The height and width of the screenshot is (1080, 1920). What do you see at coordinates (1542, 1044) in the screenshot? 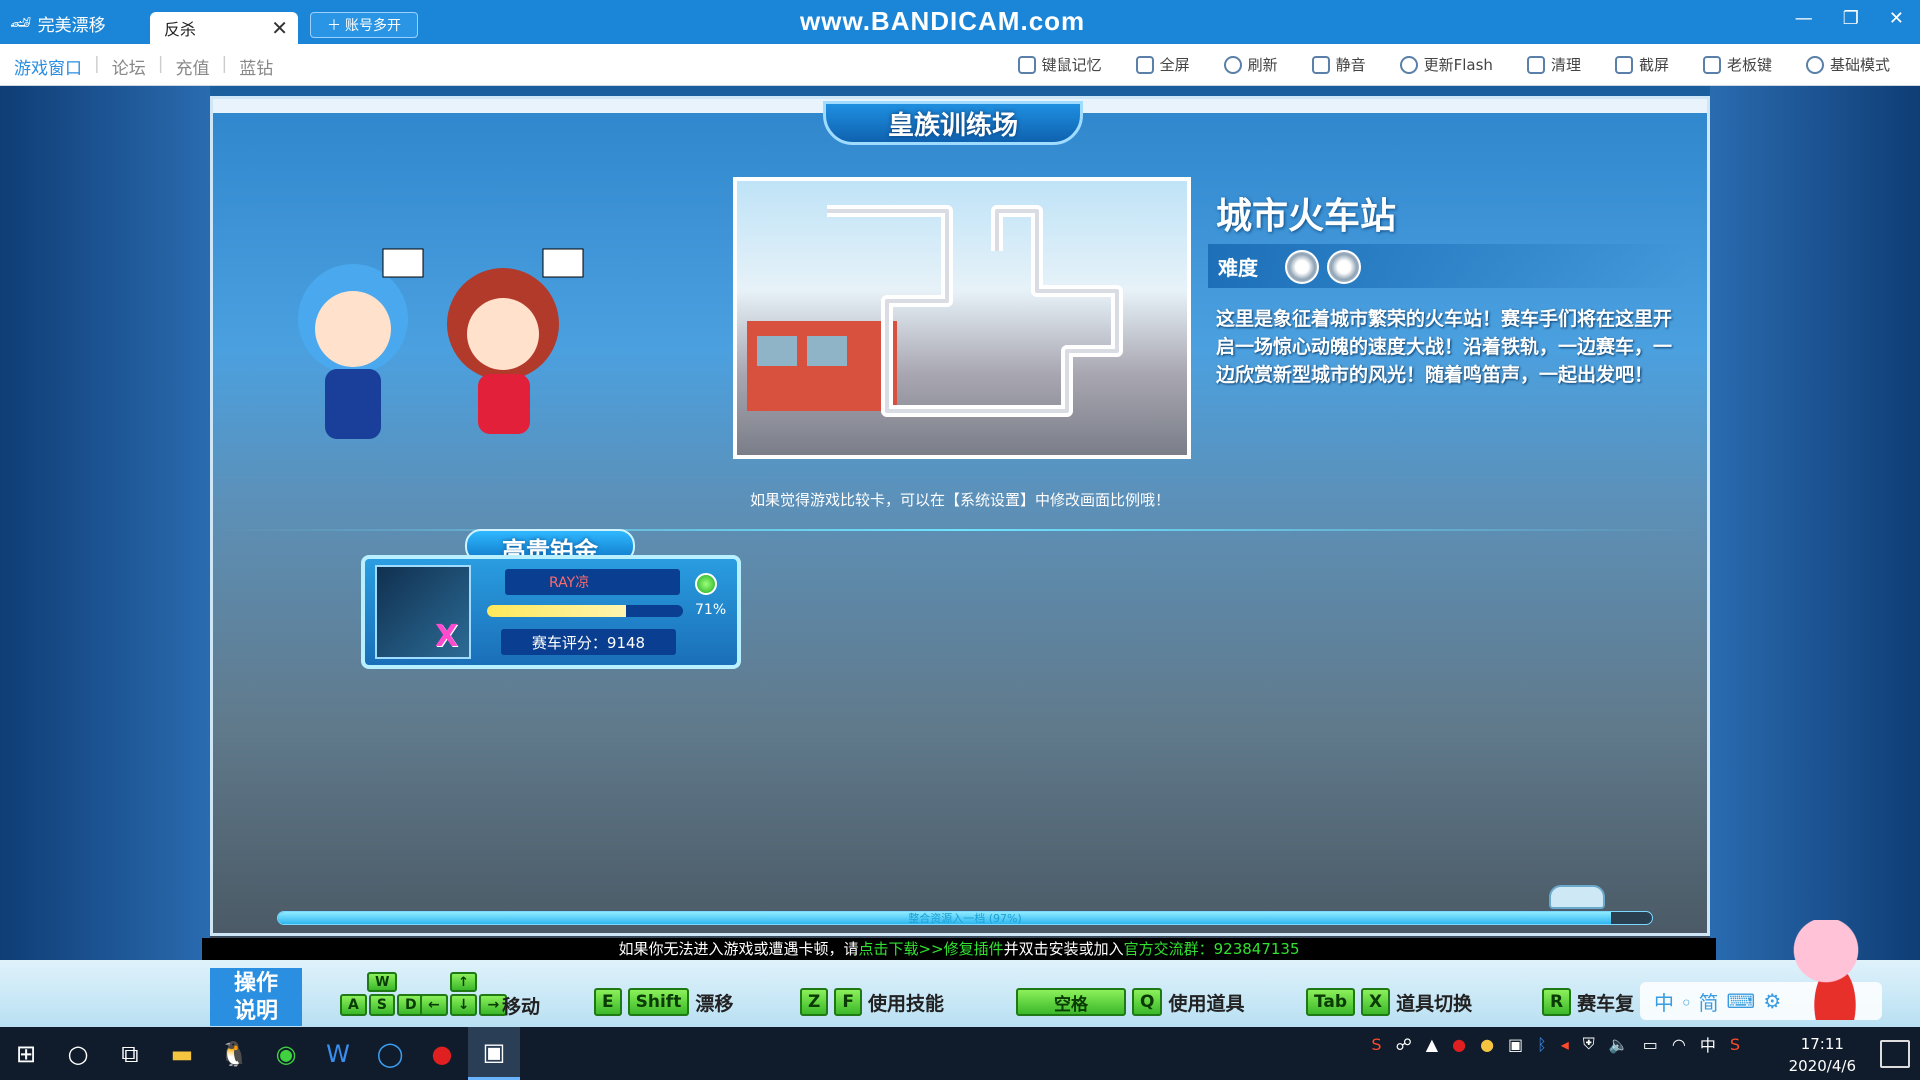
I see `bluetooth-icon: ᛒ` at bounding box center [1542, 1044].